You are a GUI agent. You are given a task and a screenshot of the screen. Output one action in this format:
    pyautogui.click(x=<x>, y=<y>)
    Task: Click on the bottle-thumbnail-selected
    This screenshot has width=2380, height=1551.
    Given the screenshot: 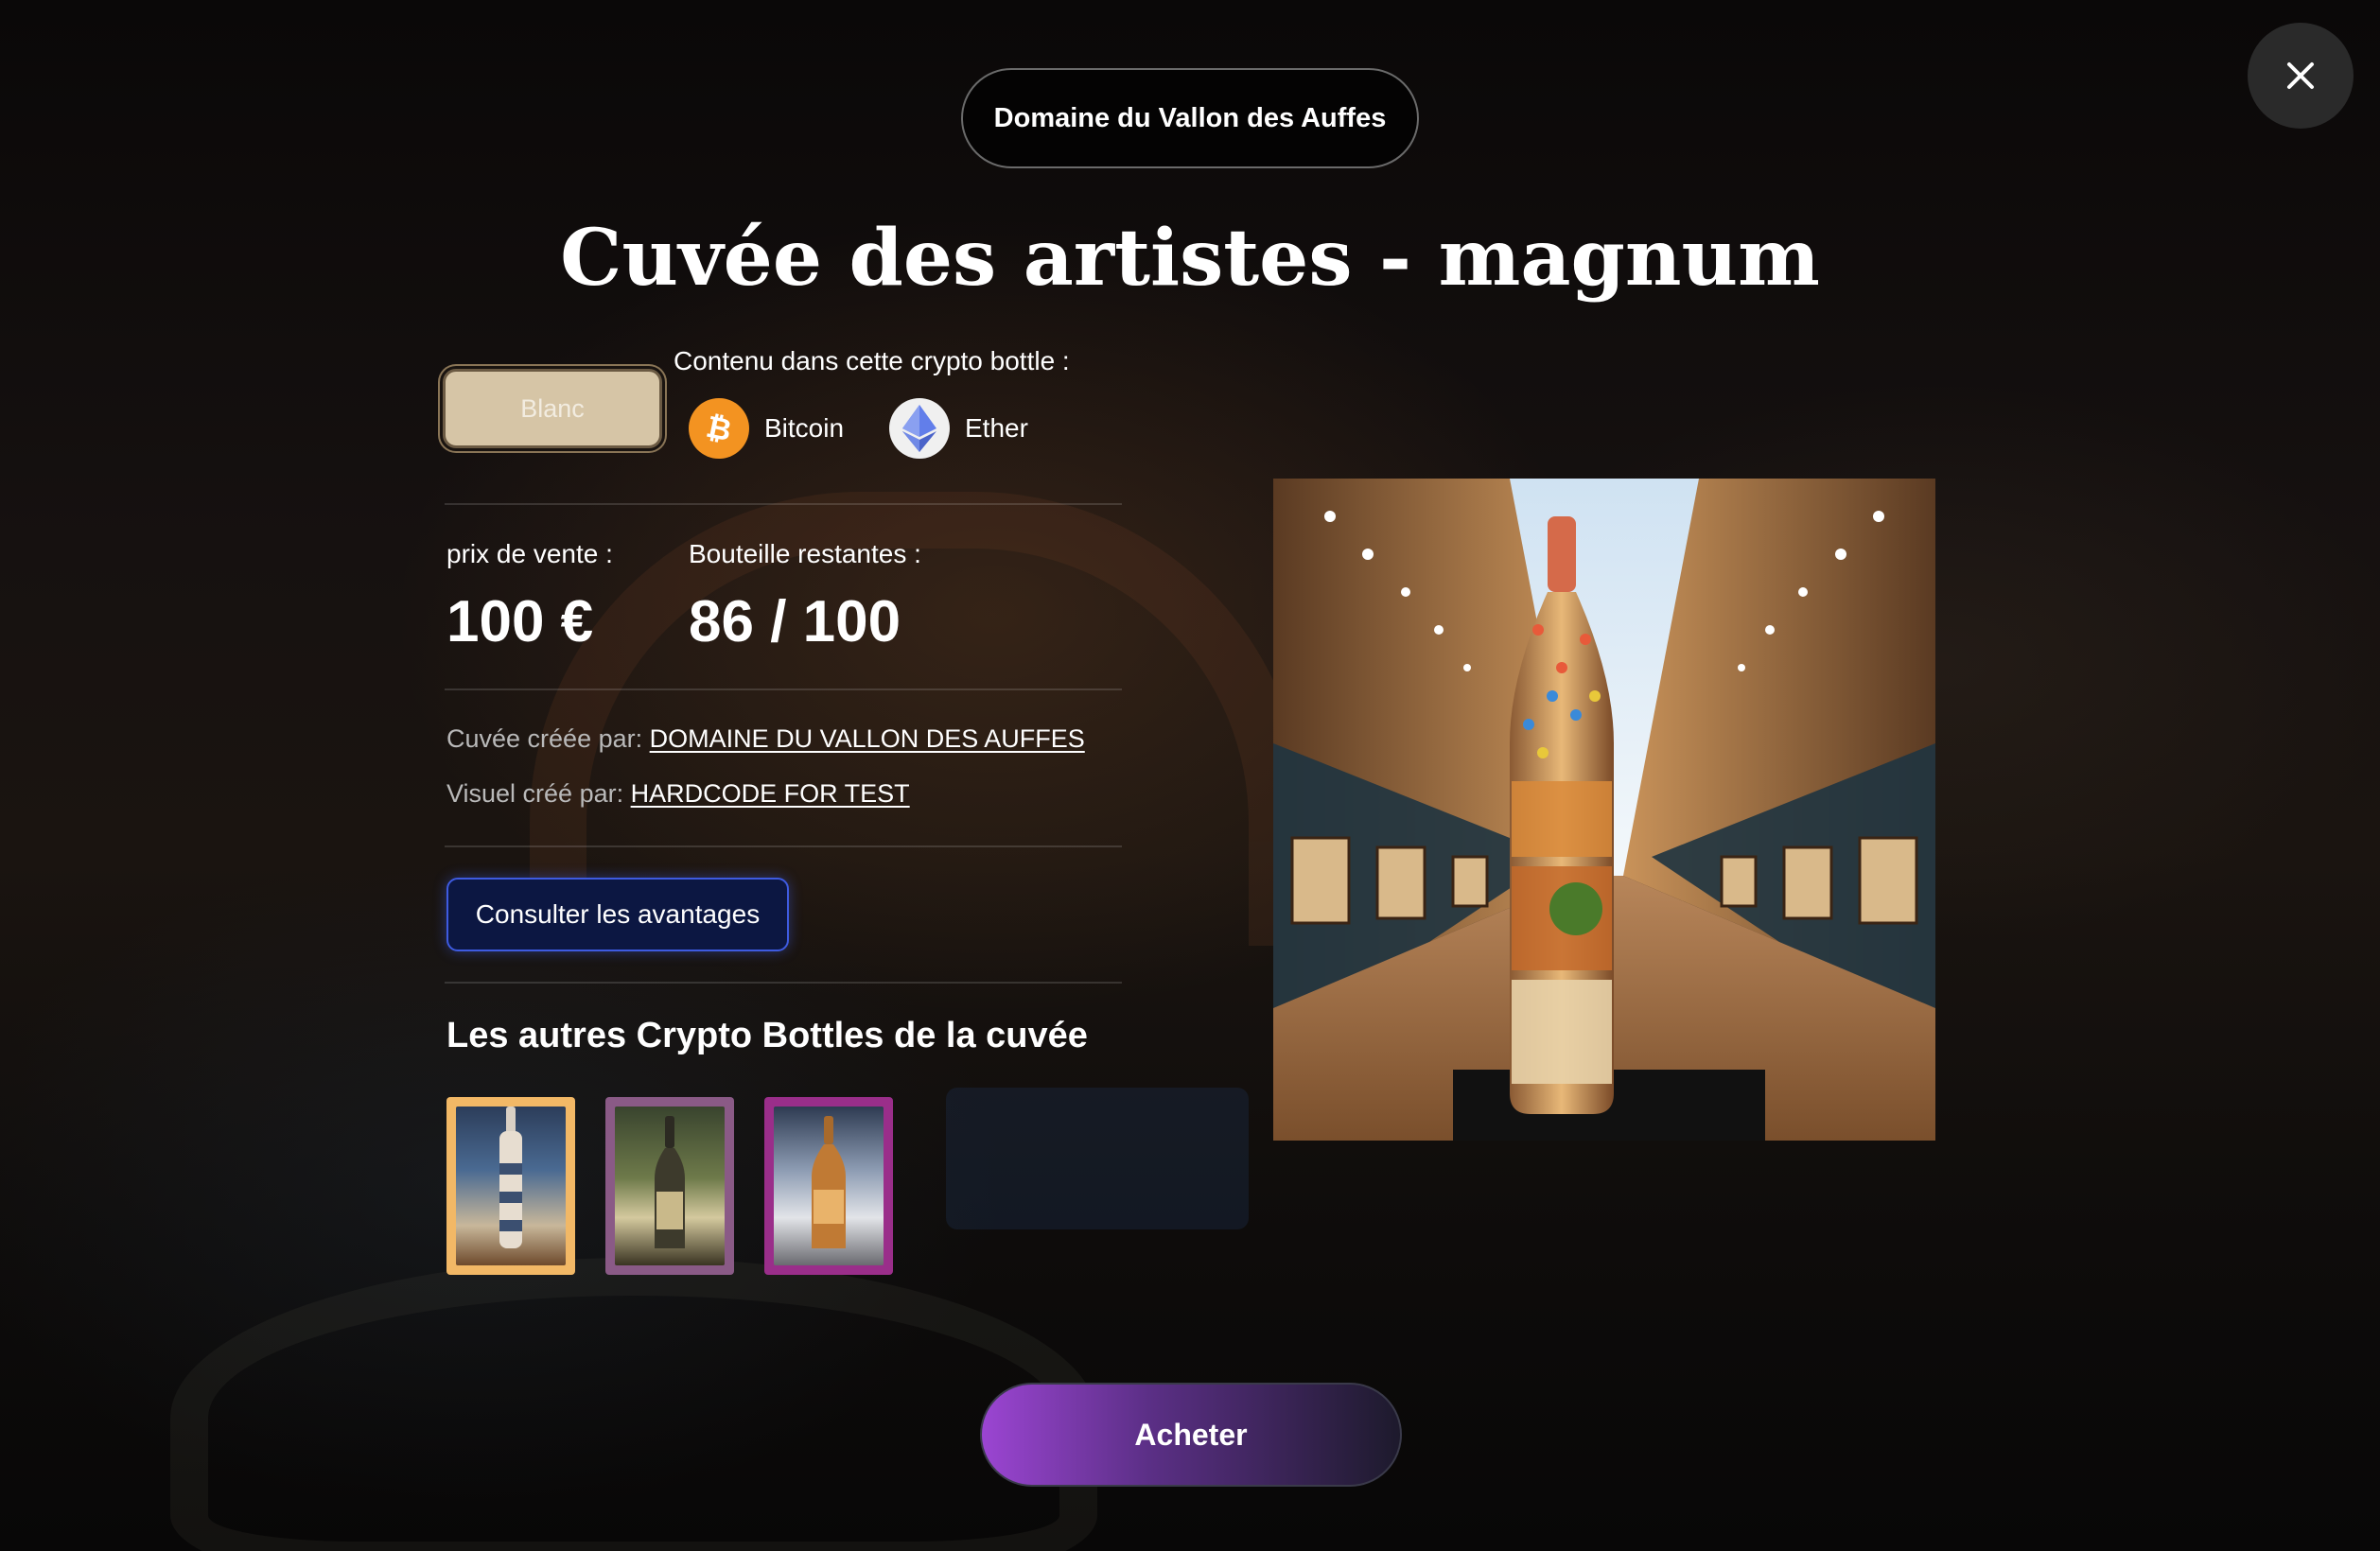 What is the action you would take?
    pyautogui.click(x=510, y=1186)
    